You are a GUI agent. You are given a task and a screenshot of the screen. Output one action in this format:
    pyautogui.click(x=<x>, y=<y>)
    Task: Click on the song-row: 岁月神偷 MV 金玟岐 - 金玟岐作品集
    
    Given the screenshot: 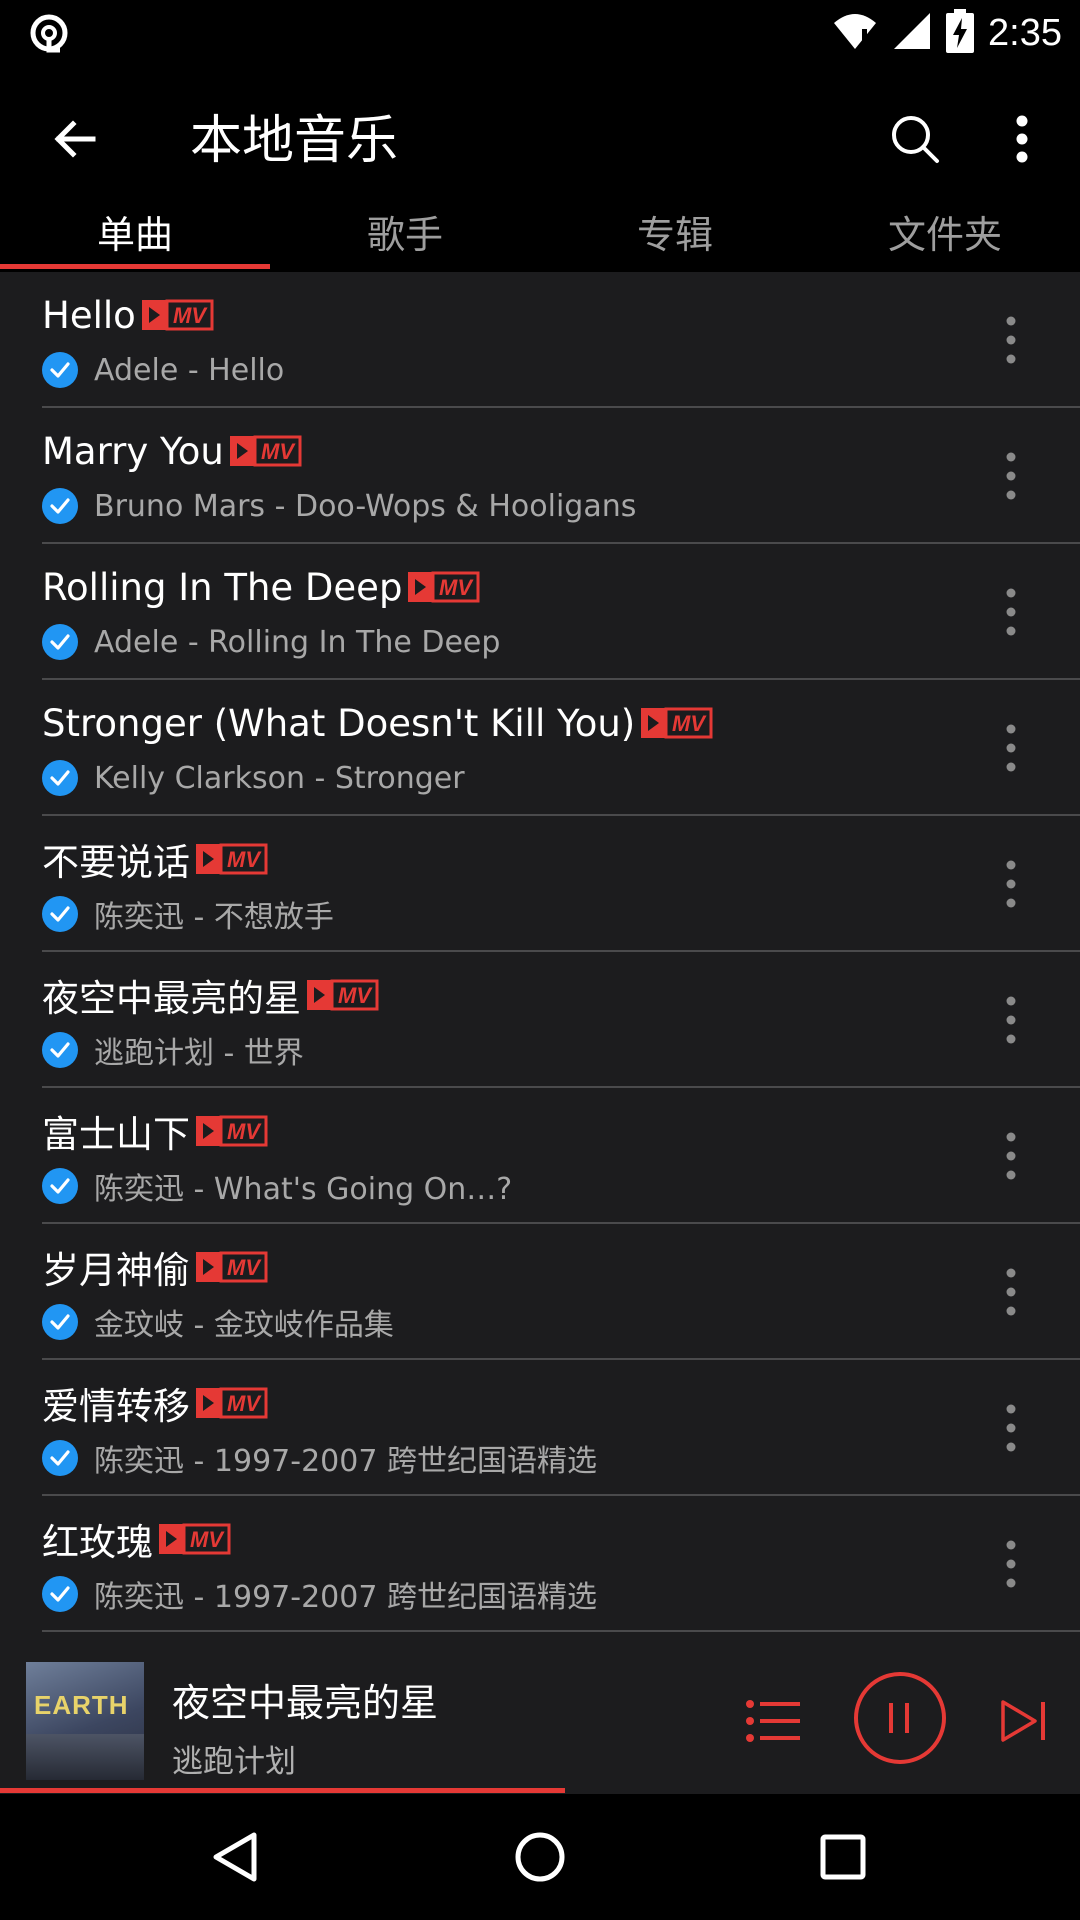 What is the action you would take?
    pyautogui.click(x=540, y=1292)
    